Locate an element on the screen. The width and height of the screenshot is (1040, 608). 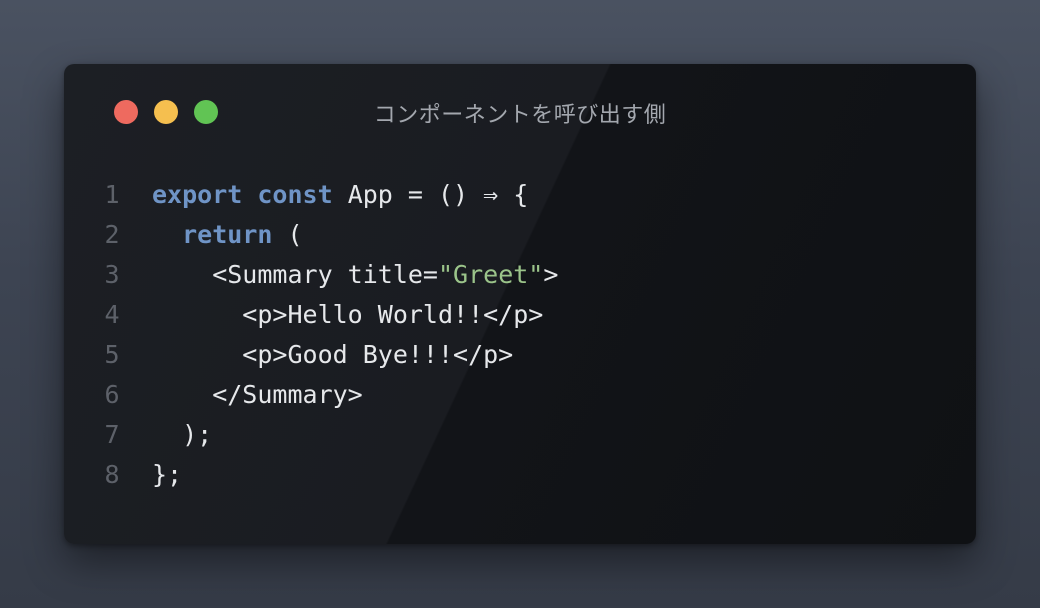
code-line: 4 <p>Hello World!!</p> is located at coordinates (520, 315).